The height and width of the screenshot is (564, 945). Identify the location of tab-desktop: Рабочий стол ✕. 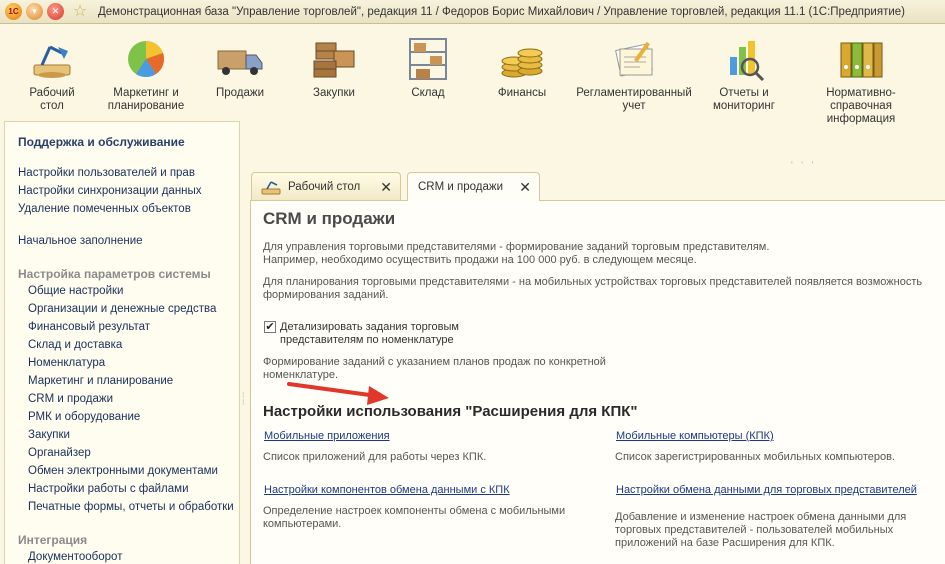
(326, 186).